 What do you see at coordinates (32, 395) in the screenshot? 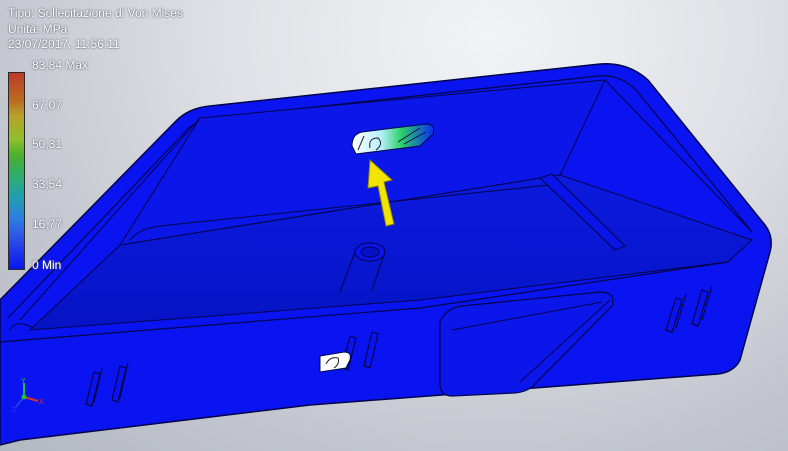
I see `view-triad: Y X Z` at bounding box center [32, 395].